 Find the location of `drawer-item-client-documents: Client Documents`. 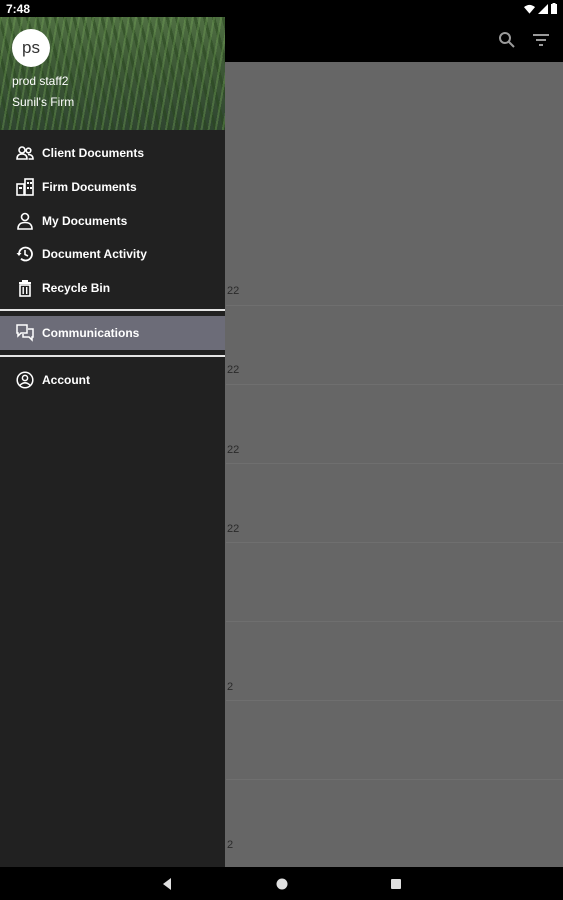

drawer-item-client-documents: Client Documents is located at coordinates (112, 153).